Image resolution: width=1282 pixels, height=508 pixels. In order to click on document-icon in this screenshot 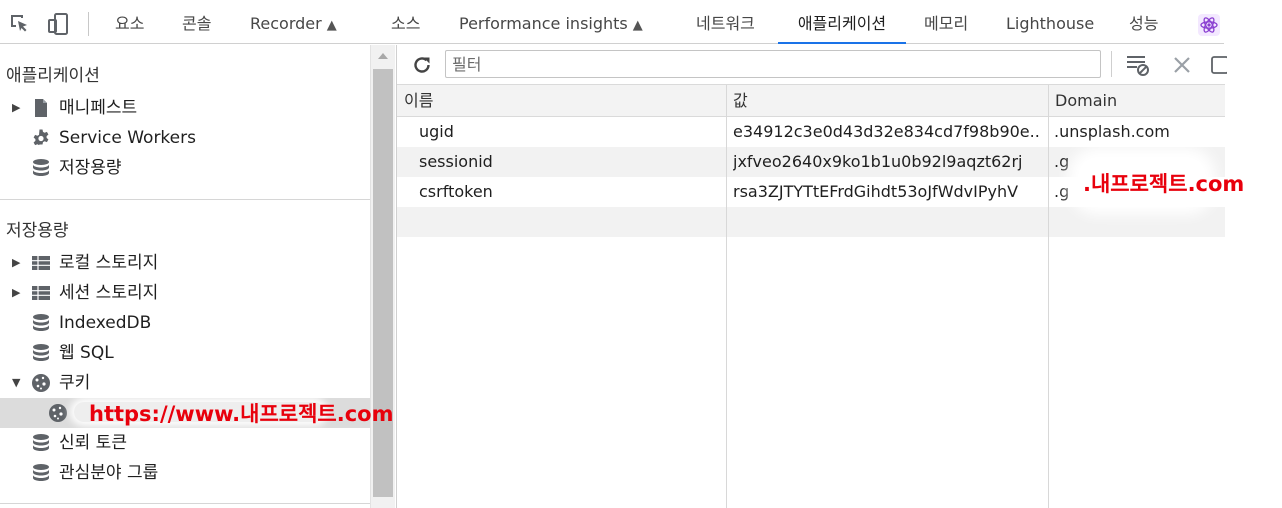, I will do `click(41, 108)`.